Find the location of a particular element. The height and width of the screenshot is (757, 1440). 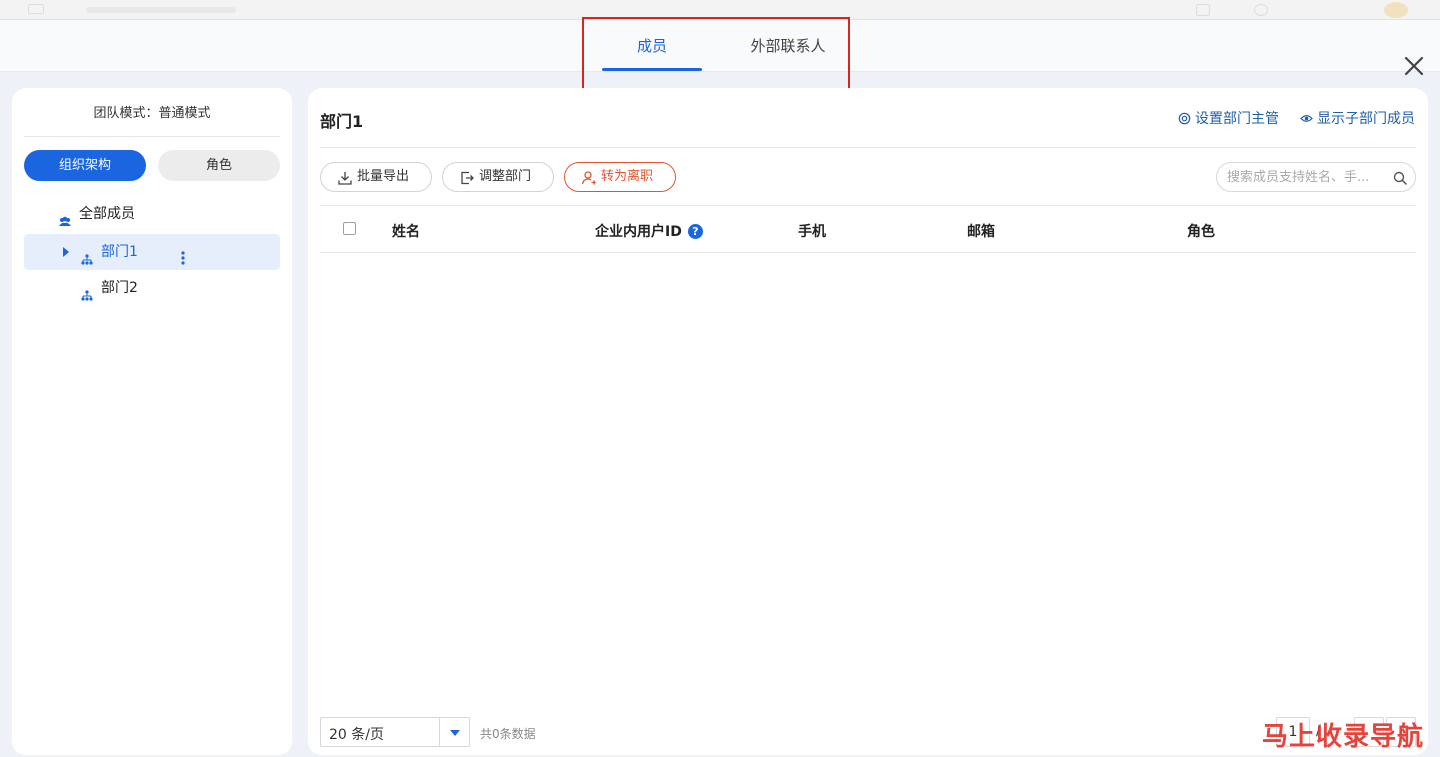

page-size-value: 20 条/页 is located at coordinates (356, 735).